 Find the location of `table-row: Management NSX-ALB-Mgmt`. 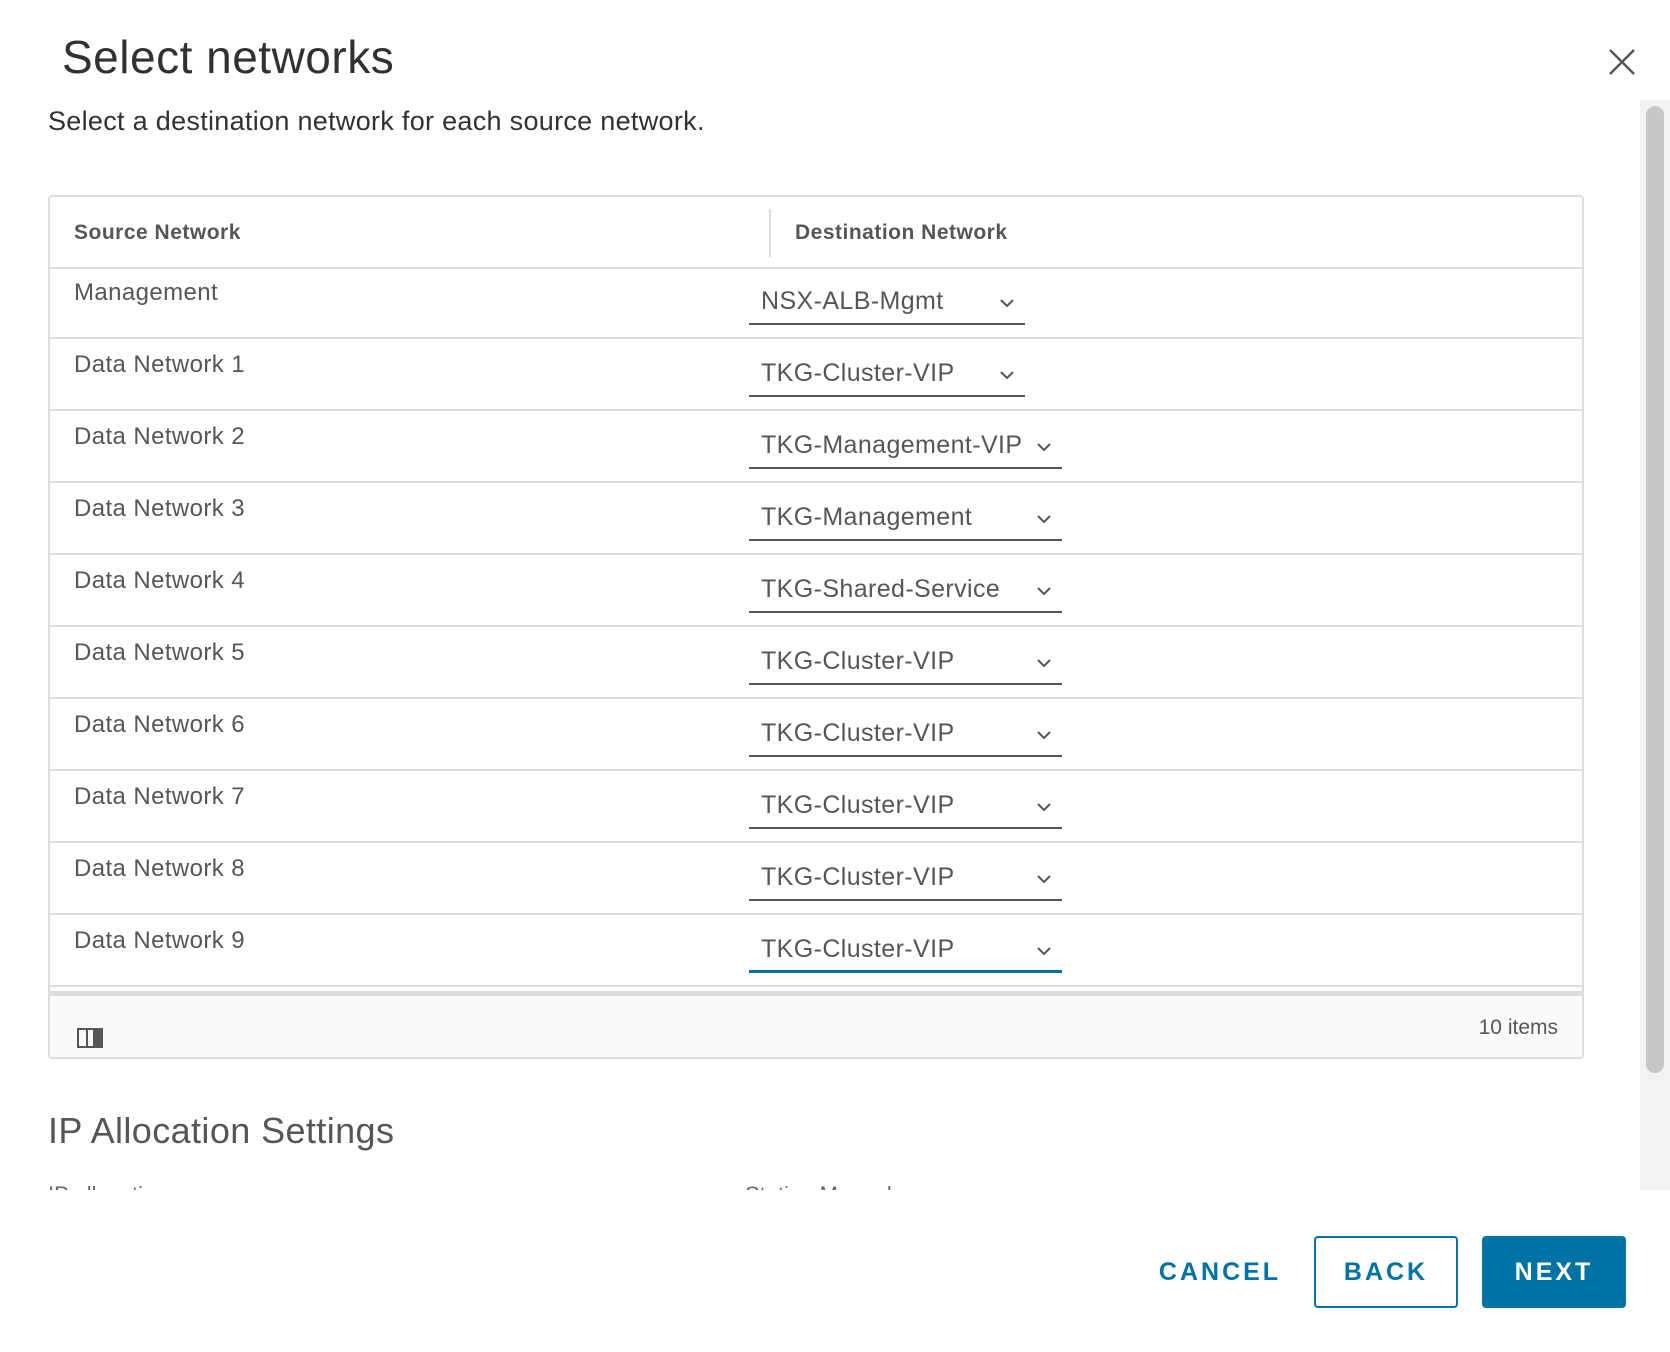

table-row: Management NSX-ALB-Mgmt is located at coordinates (816, 303).